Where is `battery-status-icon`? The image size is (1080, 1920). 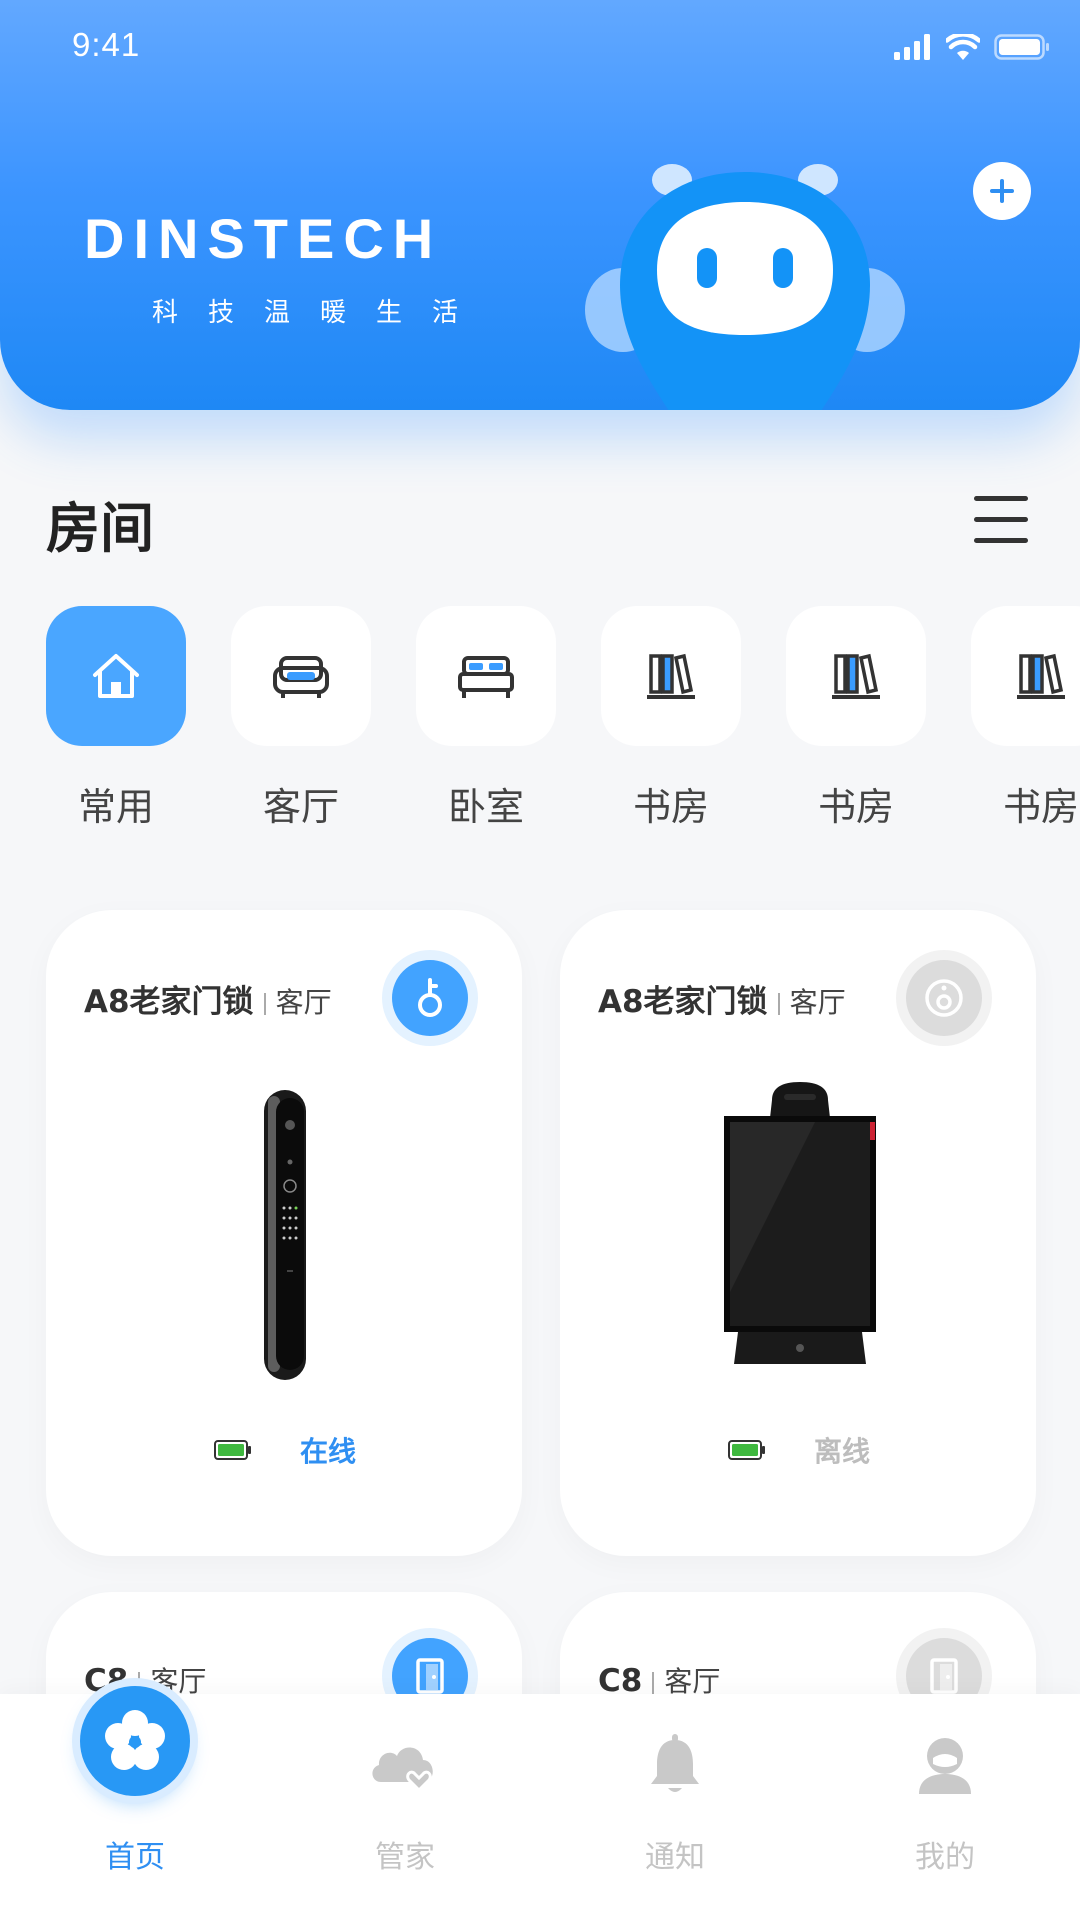
battery-status-icon is located at coordinates (1021, 47).